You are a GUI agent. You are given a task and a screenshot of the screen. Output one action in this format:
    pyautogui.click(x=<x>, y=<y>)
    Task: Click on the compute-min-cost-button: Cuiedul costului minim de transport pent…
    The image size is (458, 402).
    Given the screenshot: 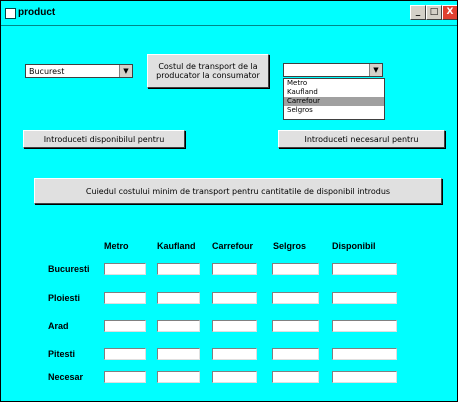 What is the action you would take?
    pyautogui.click(x=238, y=191)
    